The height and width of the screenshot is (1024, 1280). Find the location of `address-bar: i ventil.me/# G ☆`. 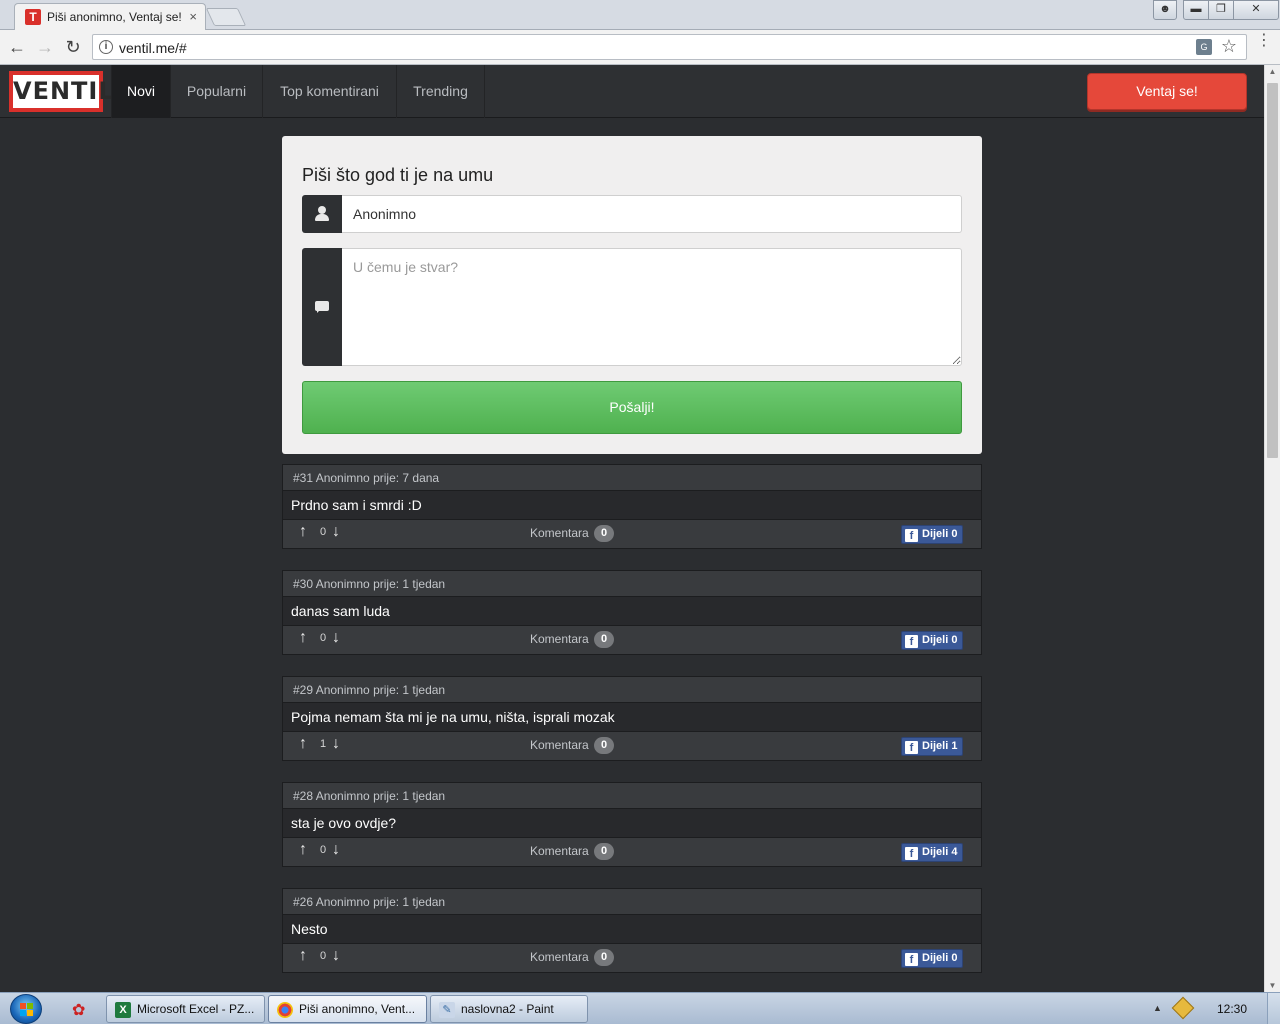

address-bar: i ventil.me/# G ☆ is located at coordinates (669, 47).